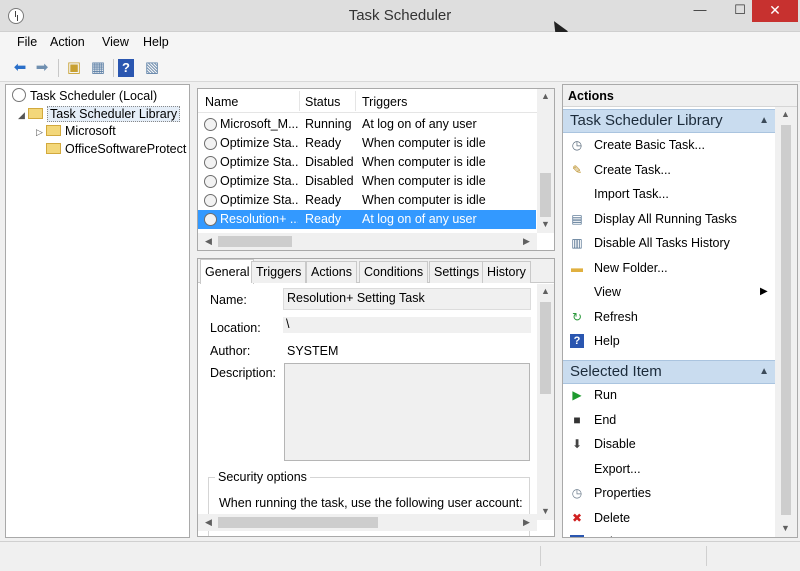  What do you see at coordinates (152, 68) in the screenshot?
I see `action-pane-icon: ▧` at bounding box center [152, 68].